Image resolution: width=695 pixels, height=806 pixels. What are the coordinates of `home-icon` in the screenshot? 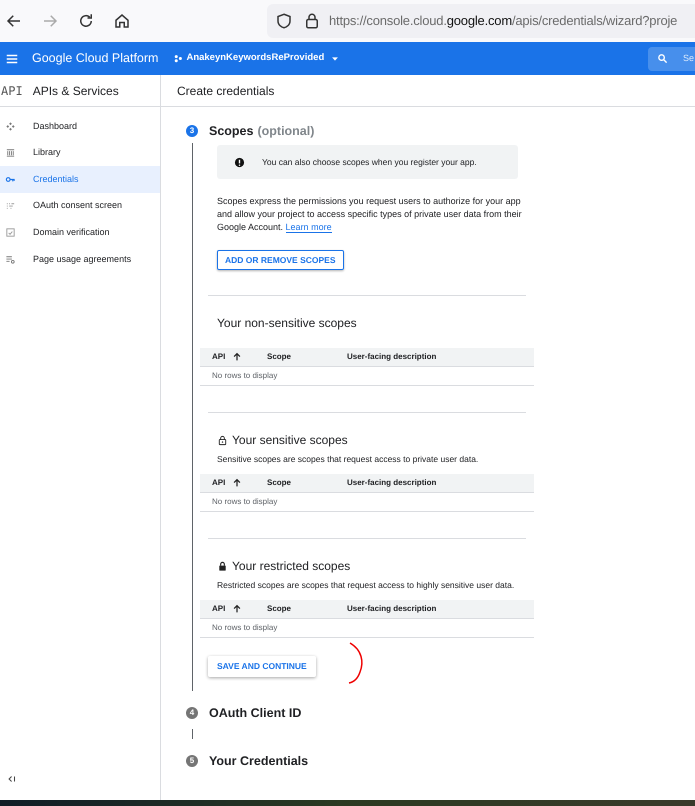 It's located at (122, 21).